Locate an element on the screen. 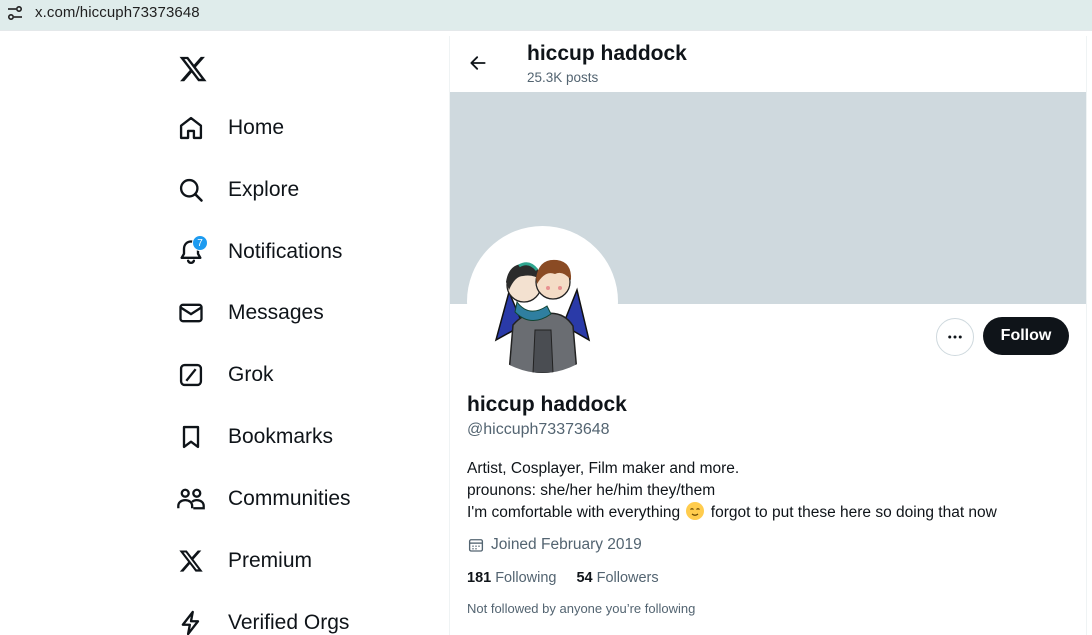  nav-label-communities: Communities is located at coordinates (289, 498).